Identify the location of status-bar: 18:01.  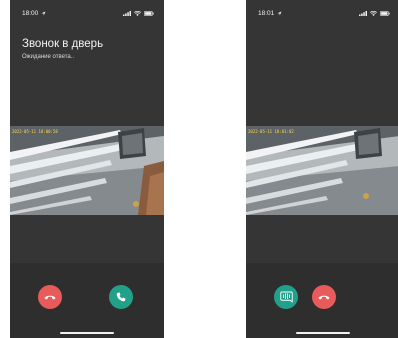
(322, 14).